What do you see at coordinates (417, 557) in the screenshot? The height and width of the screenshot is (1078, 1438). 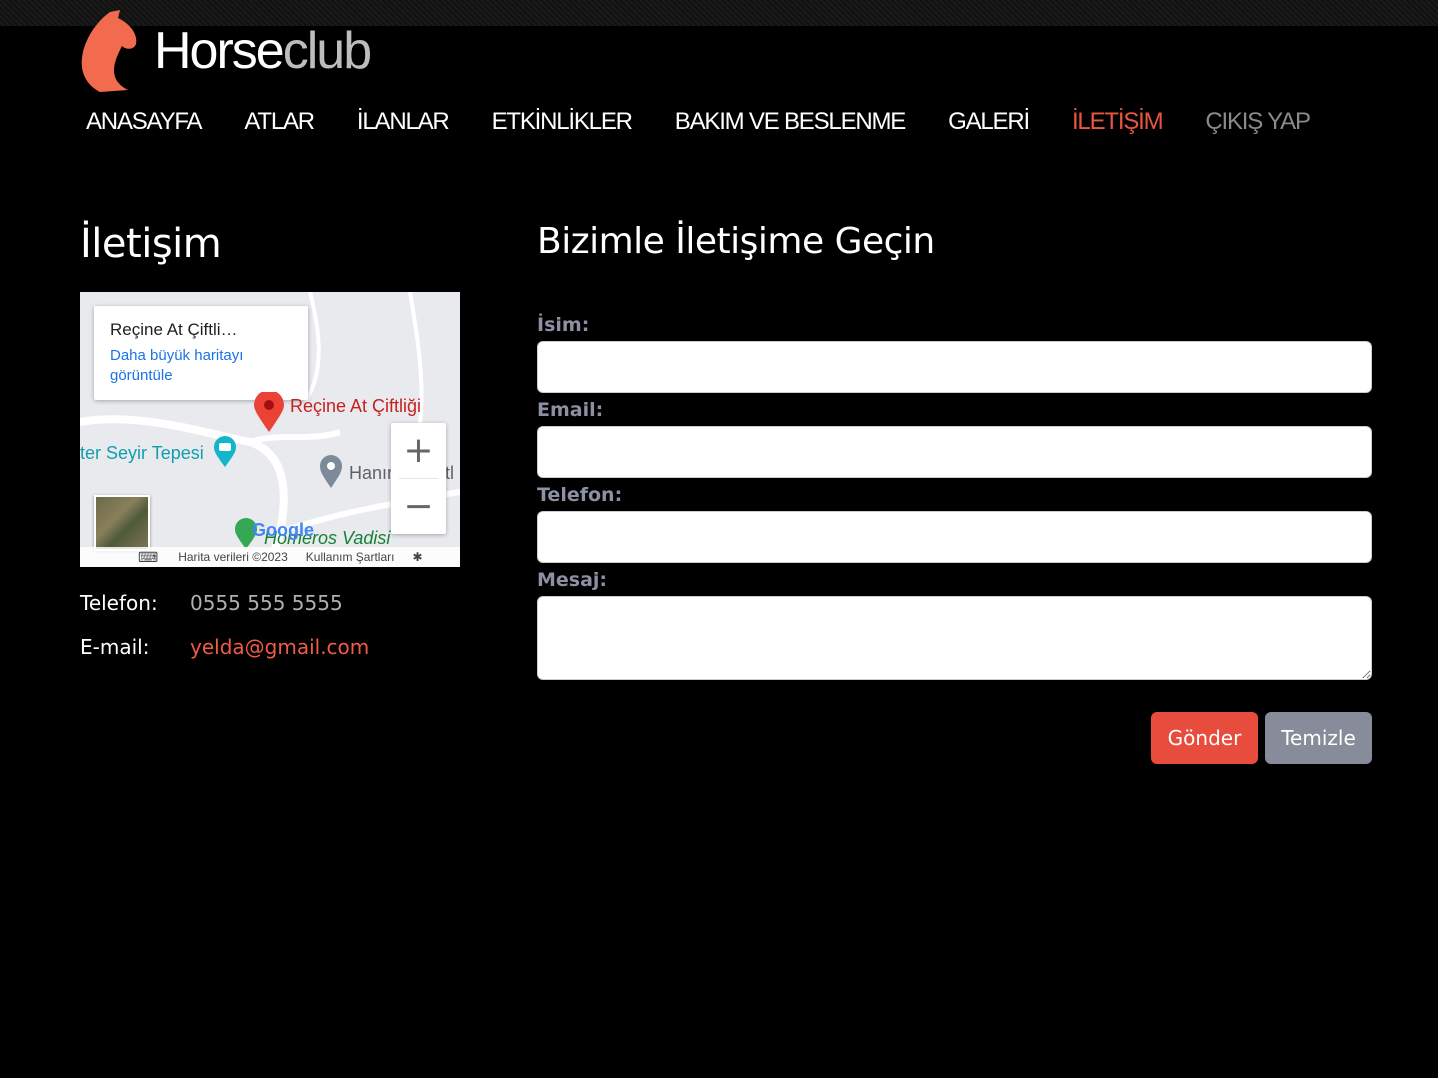 I see `report-bug-icon: ✱` at bounding box center [417, 557].